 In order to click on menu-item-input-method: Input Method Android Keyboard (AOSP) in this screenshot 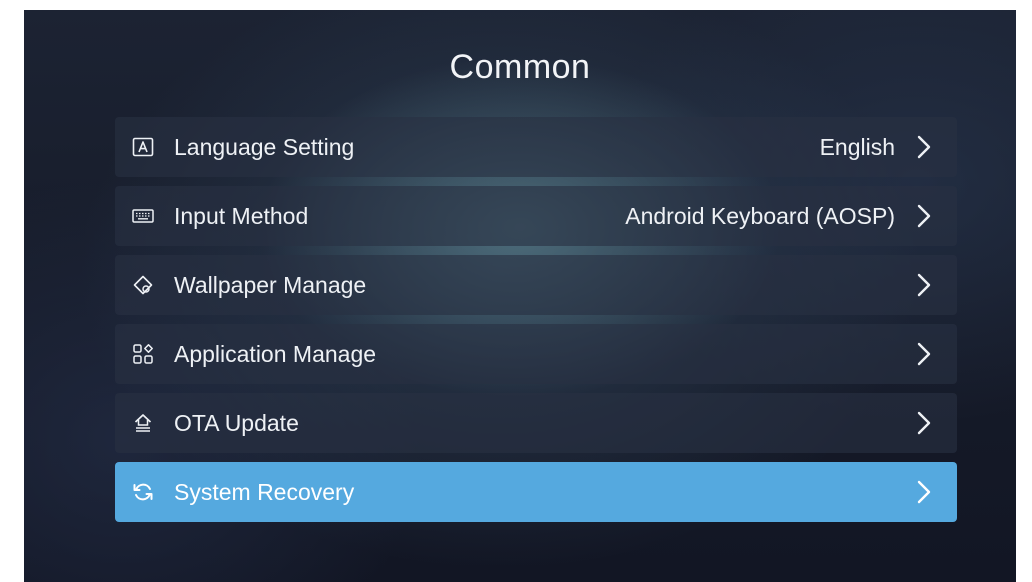, I will do `click(536, 216)`.